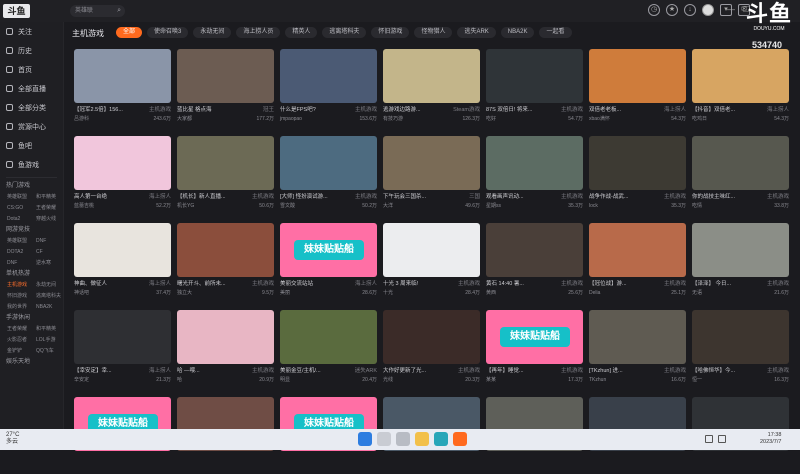  Describe the element at coordinates (287, 206) in the screenshot. I see `streamer-name: 雪文酸` at that location.